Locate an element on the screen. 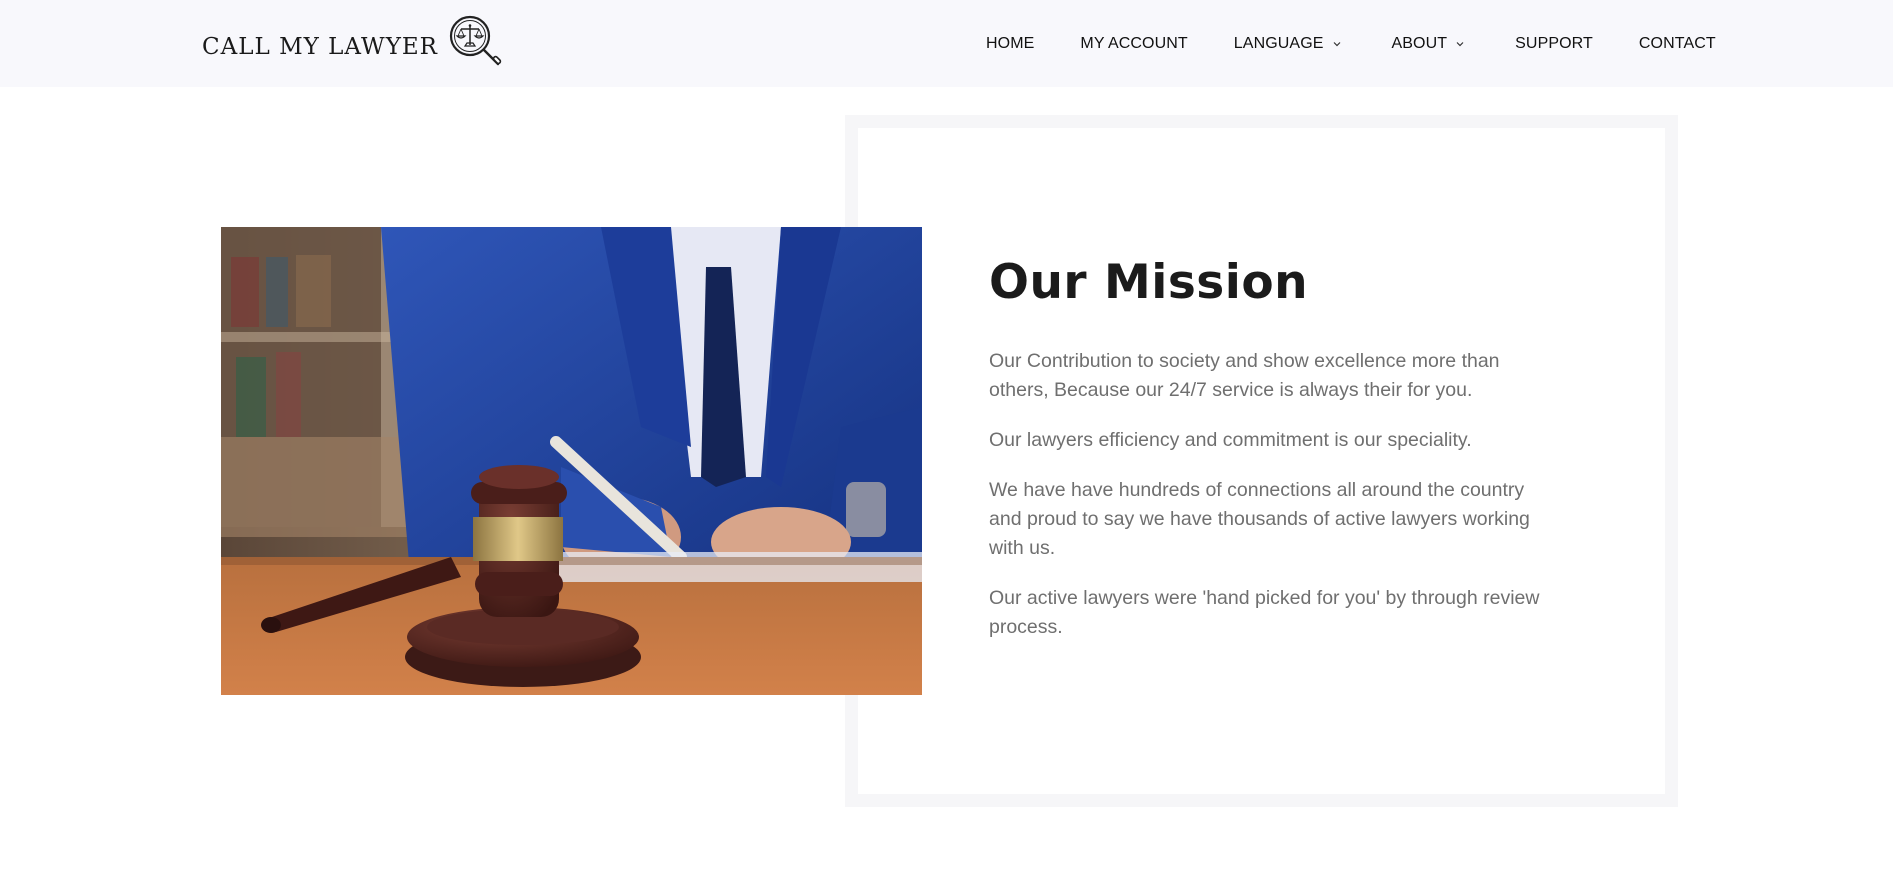  nav-my-account-label: MY ACCOUNT is located at coordinates (1134, 43).